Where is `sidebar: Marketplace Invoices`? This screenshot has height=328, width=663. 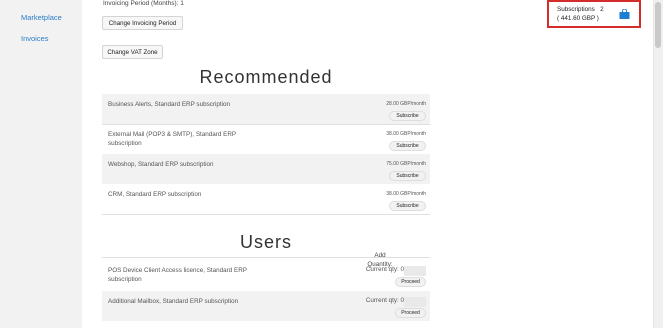 sidebar: Marketplace Invoices is located at coordinates (41, 164).